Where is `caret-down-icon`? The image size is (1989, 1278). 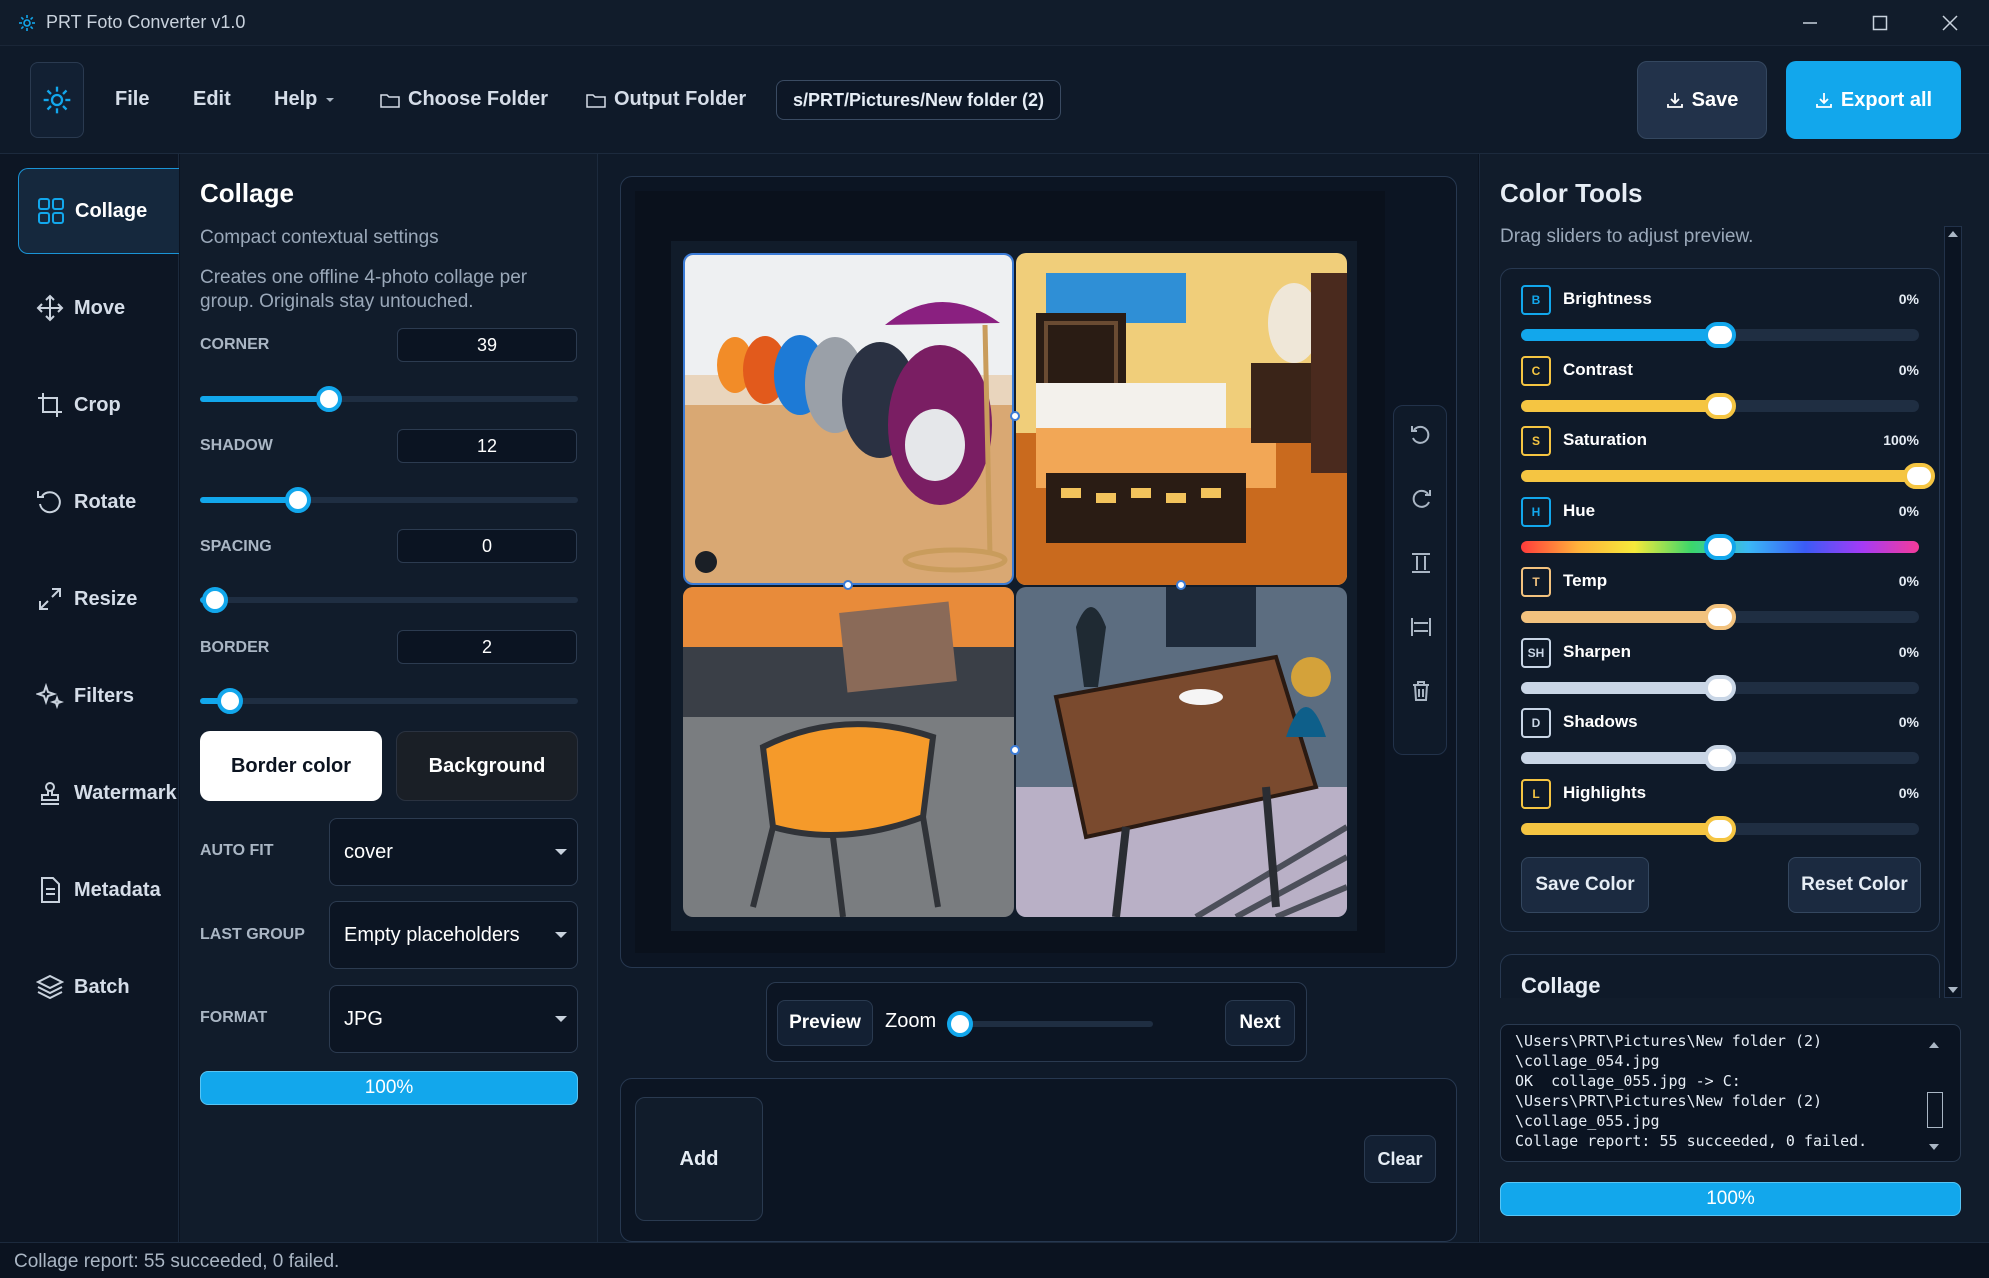 caret-down-icon is located at coordinates (561, 935).